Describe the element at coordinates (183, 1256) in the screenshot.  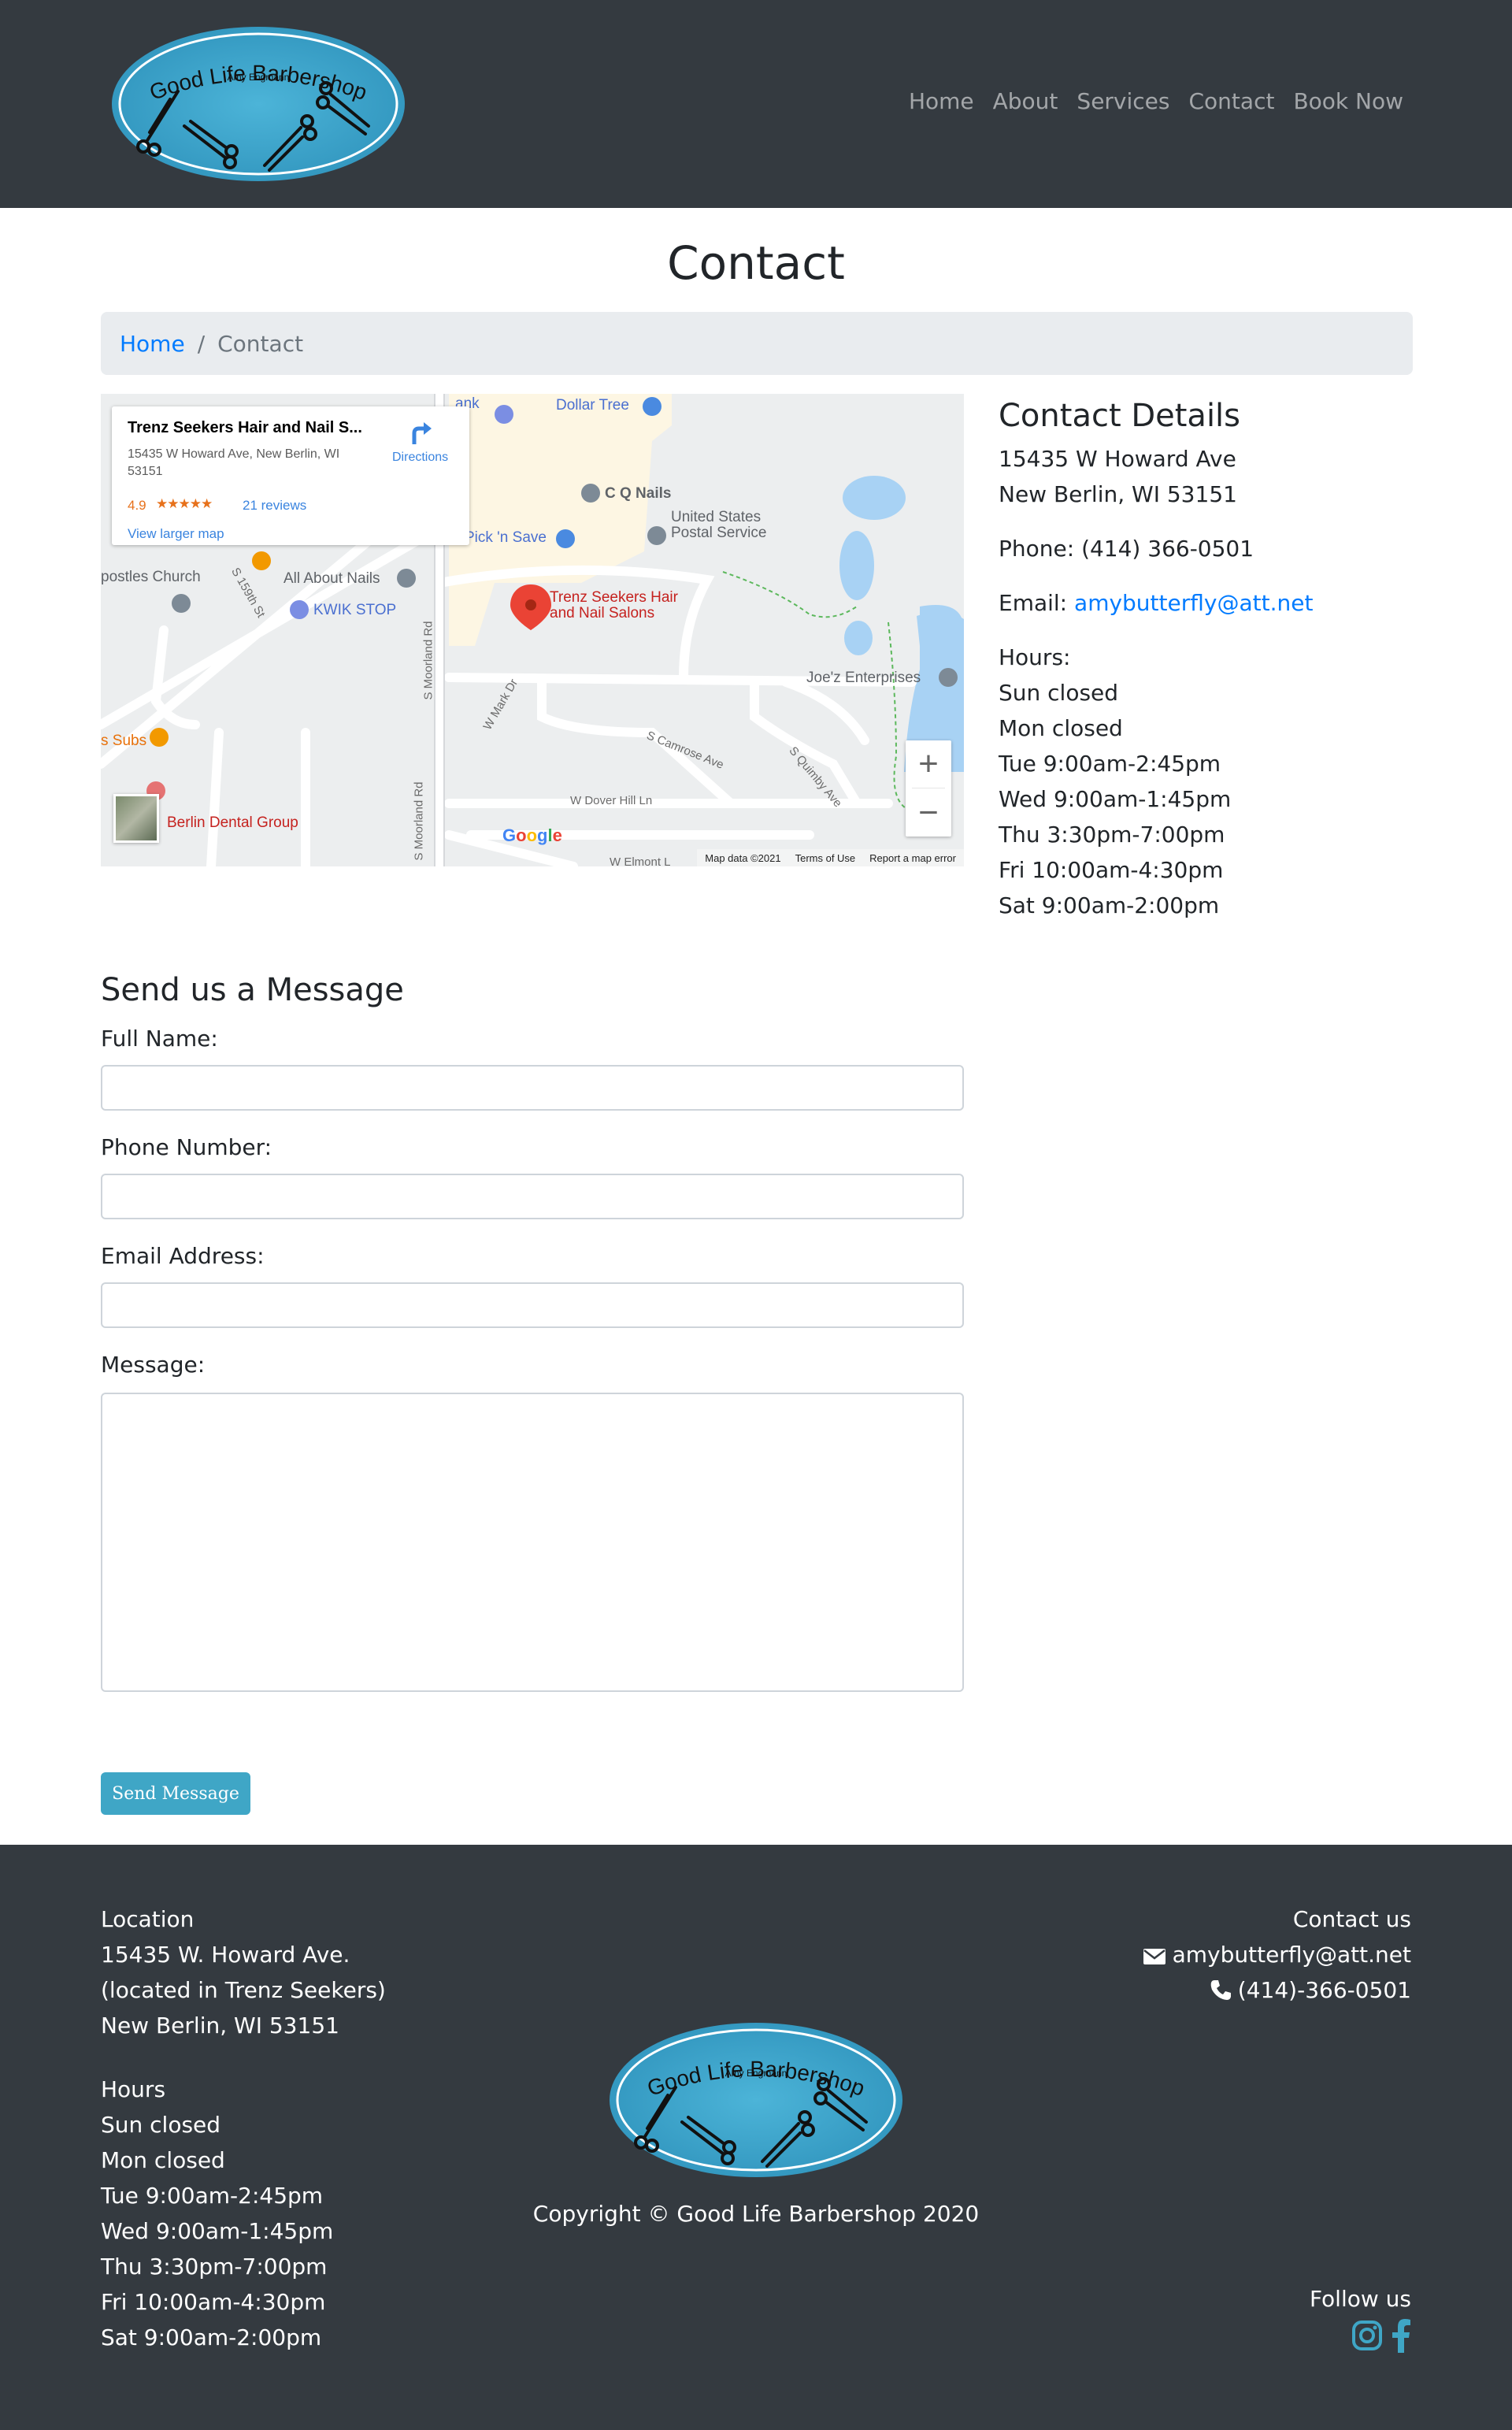
I see `email-address-label: Email Address:` at that location.